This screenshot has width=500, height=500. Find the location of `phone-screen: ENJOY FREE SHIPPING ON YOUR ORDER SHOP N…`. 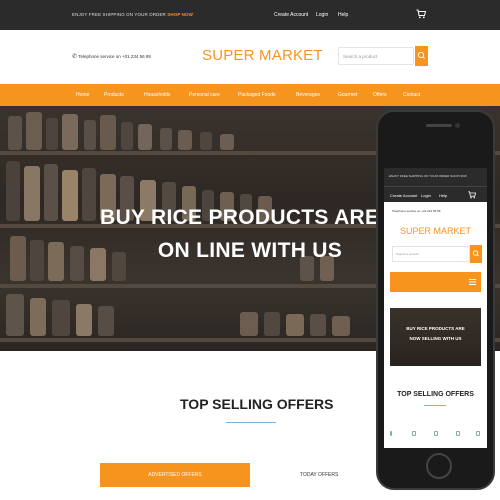

phone-screen: ENJOY FREE SHIPPING ON YOUR ORDER SHOP N… is located at coordinates (435, 308).